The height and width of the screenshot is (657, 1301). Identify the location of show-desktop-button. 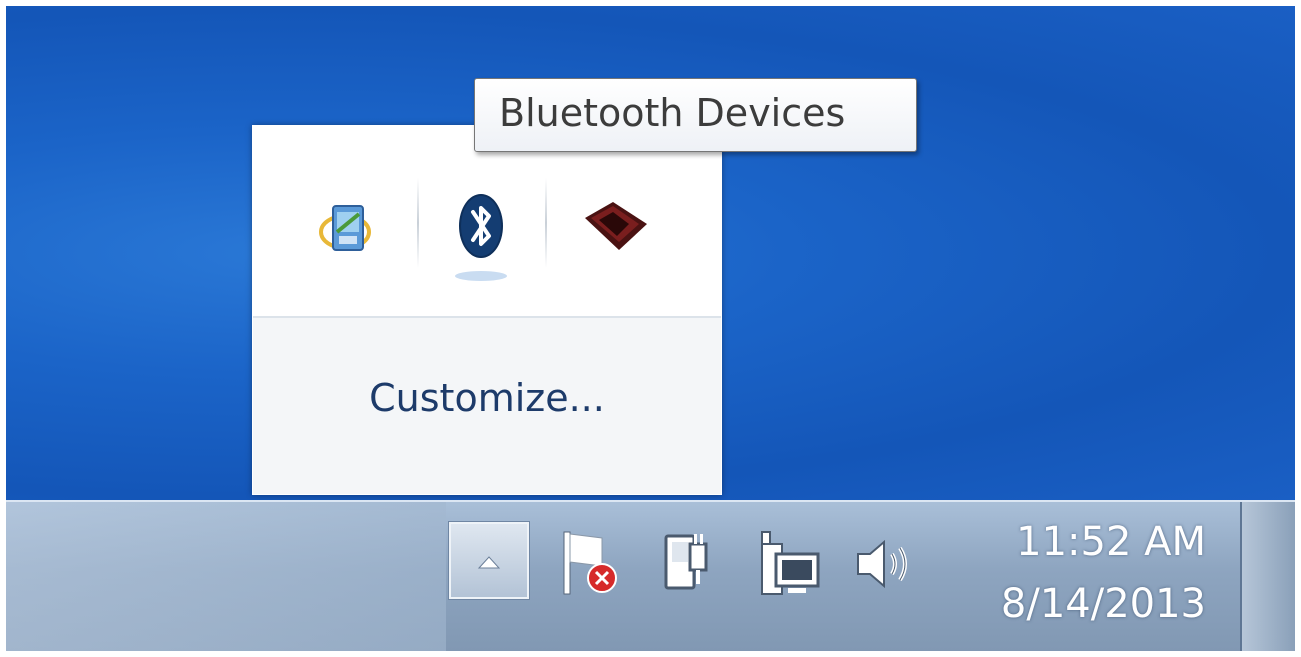
(1267, 576).